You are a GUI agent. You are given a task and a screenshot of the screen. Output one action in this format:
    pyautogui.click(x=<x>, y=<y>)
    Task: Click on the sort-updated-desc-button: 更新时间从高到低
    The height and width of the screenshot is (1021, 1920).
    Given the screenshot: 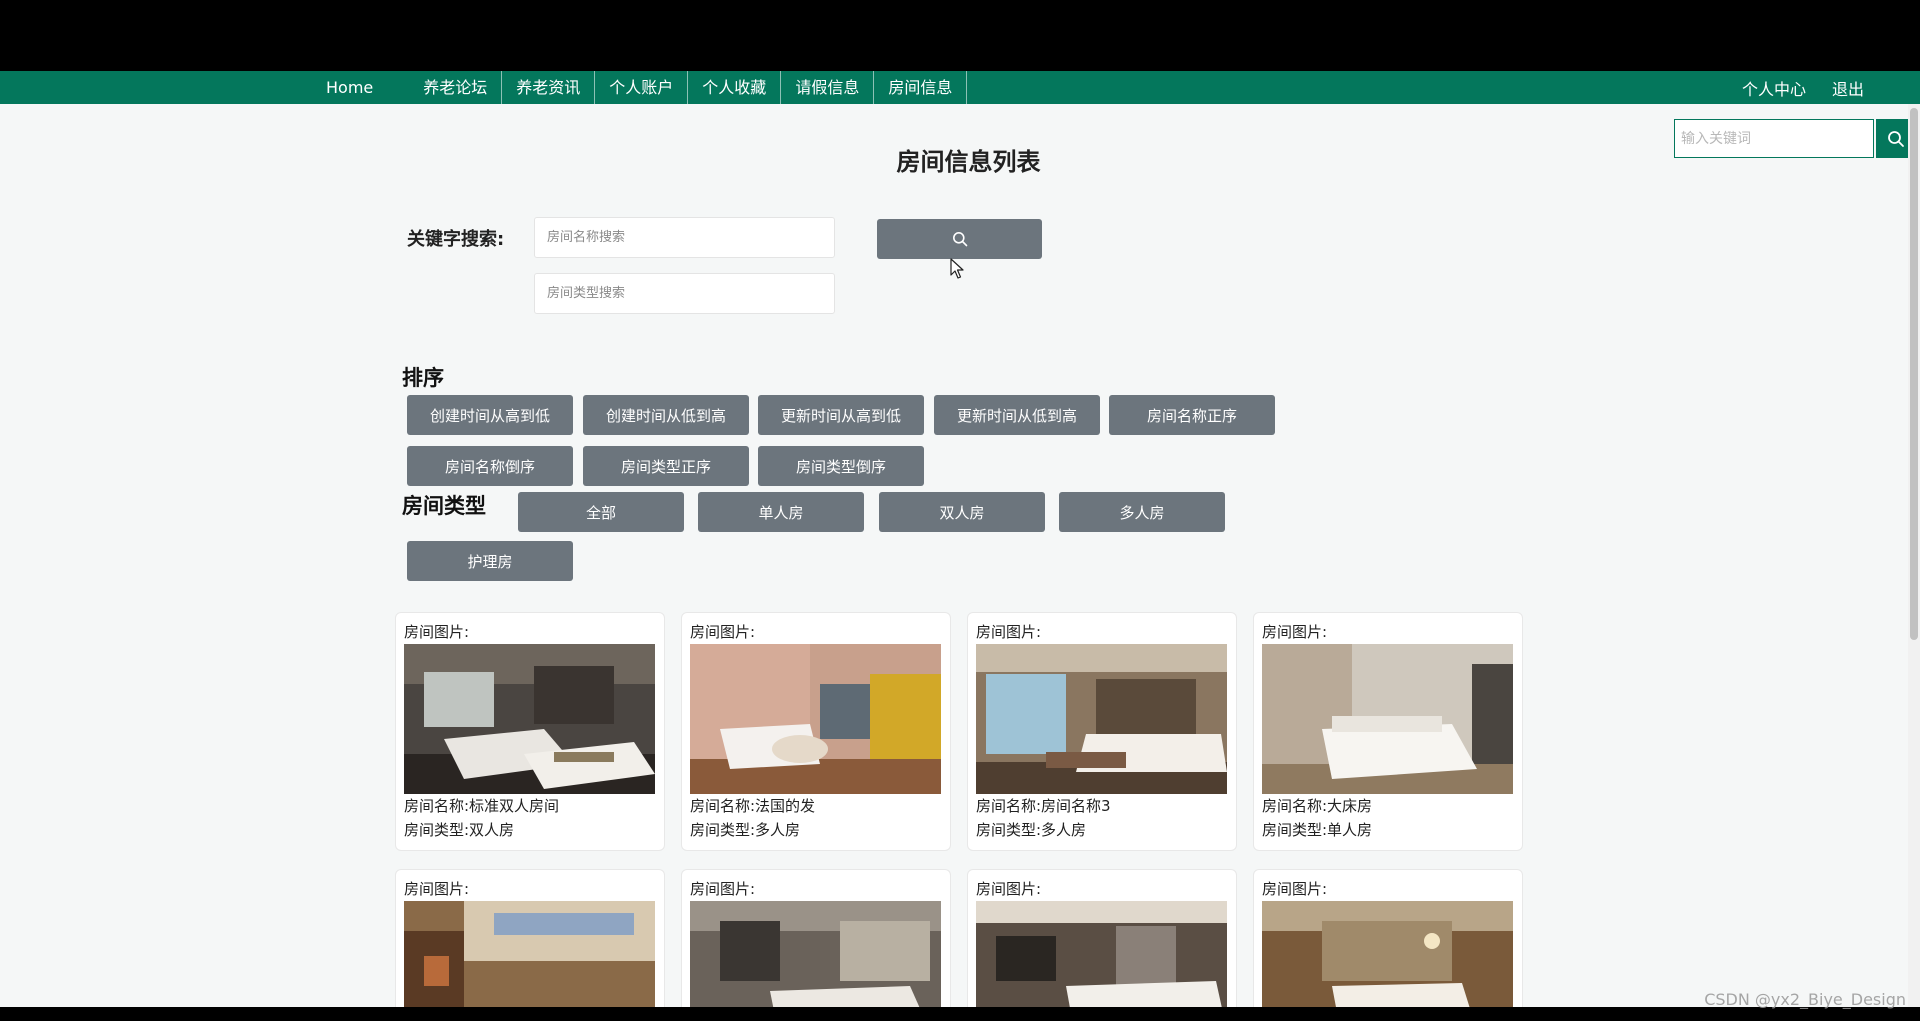 What is the action you would take?
    pyautogui.click(x=841, y=415)
    